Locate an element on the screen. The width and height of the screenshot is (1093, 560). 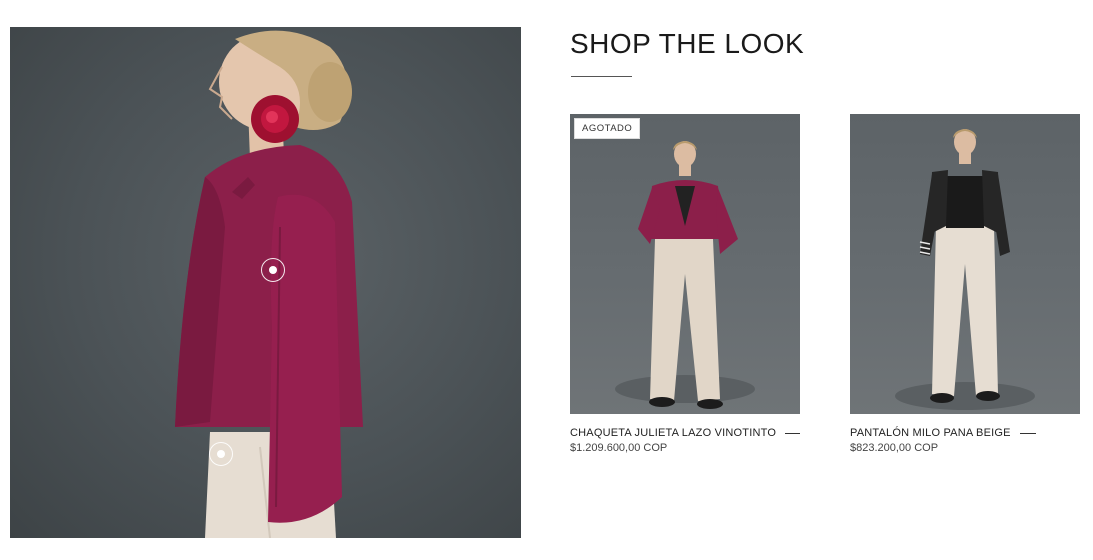
product-price: $1.209.600,00 COP is located at coordinates (619, 448).